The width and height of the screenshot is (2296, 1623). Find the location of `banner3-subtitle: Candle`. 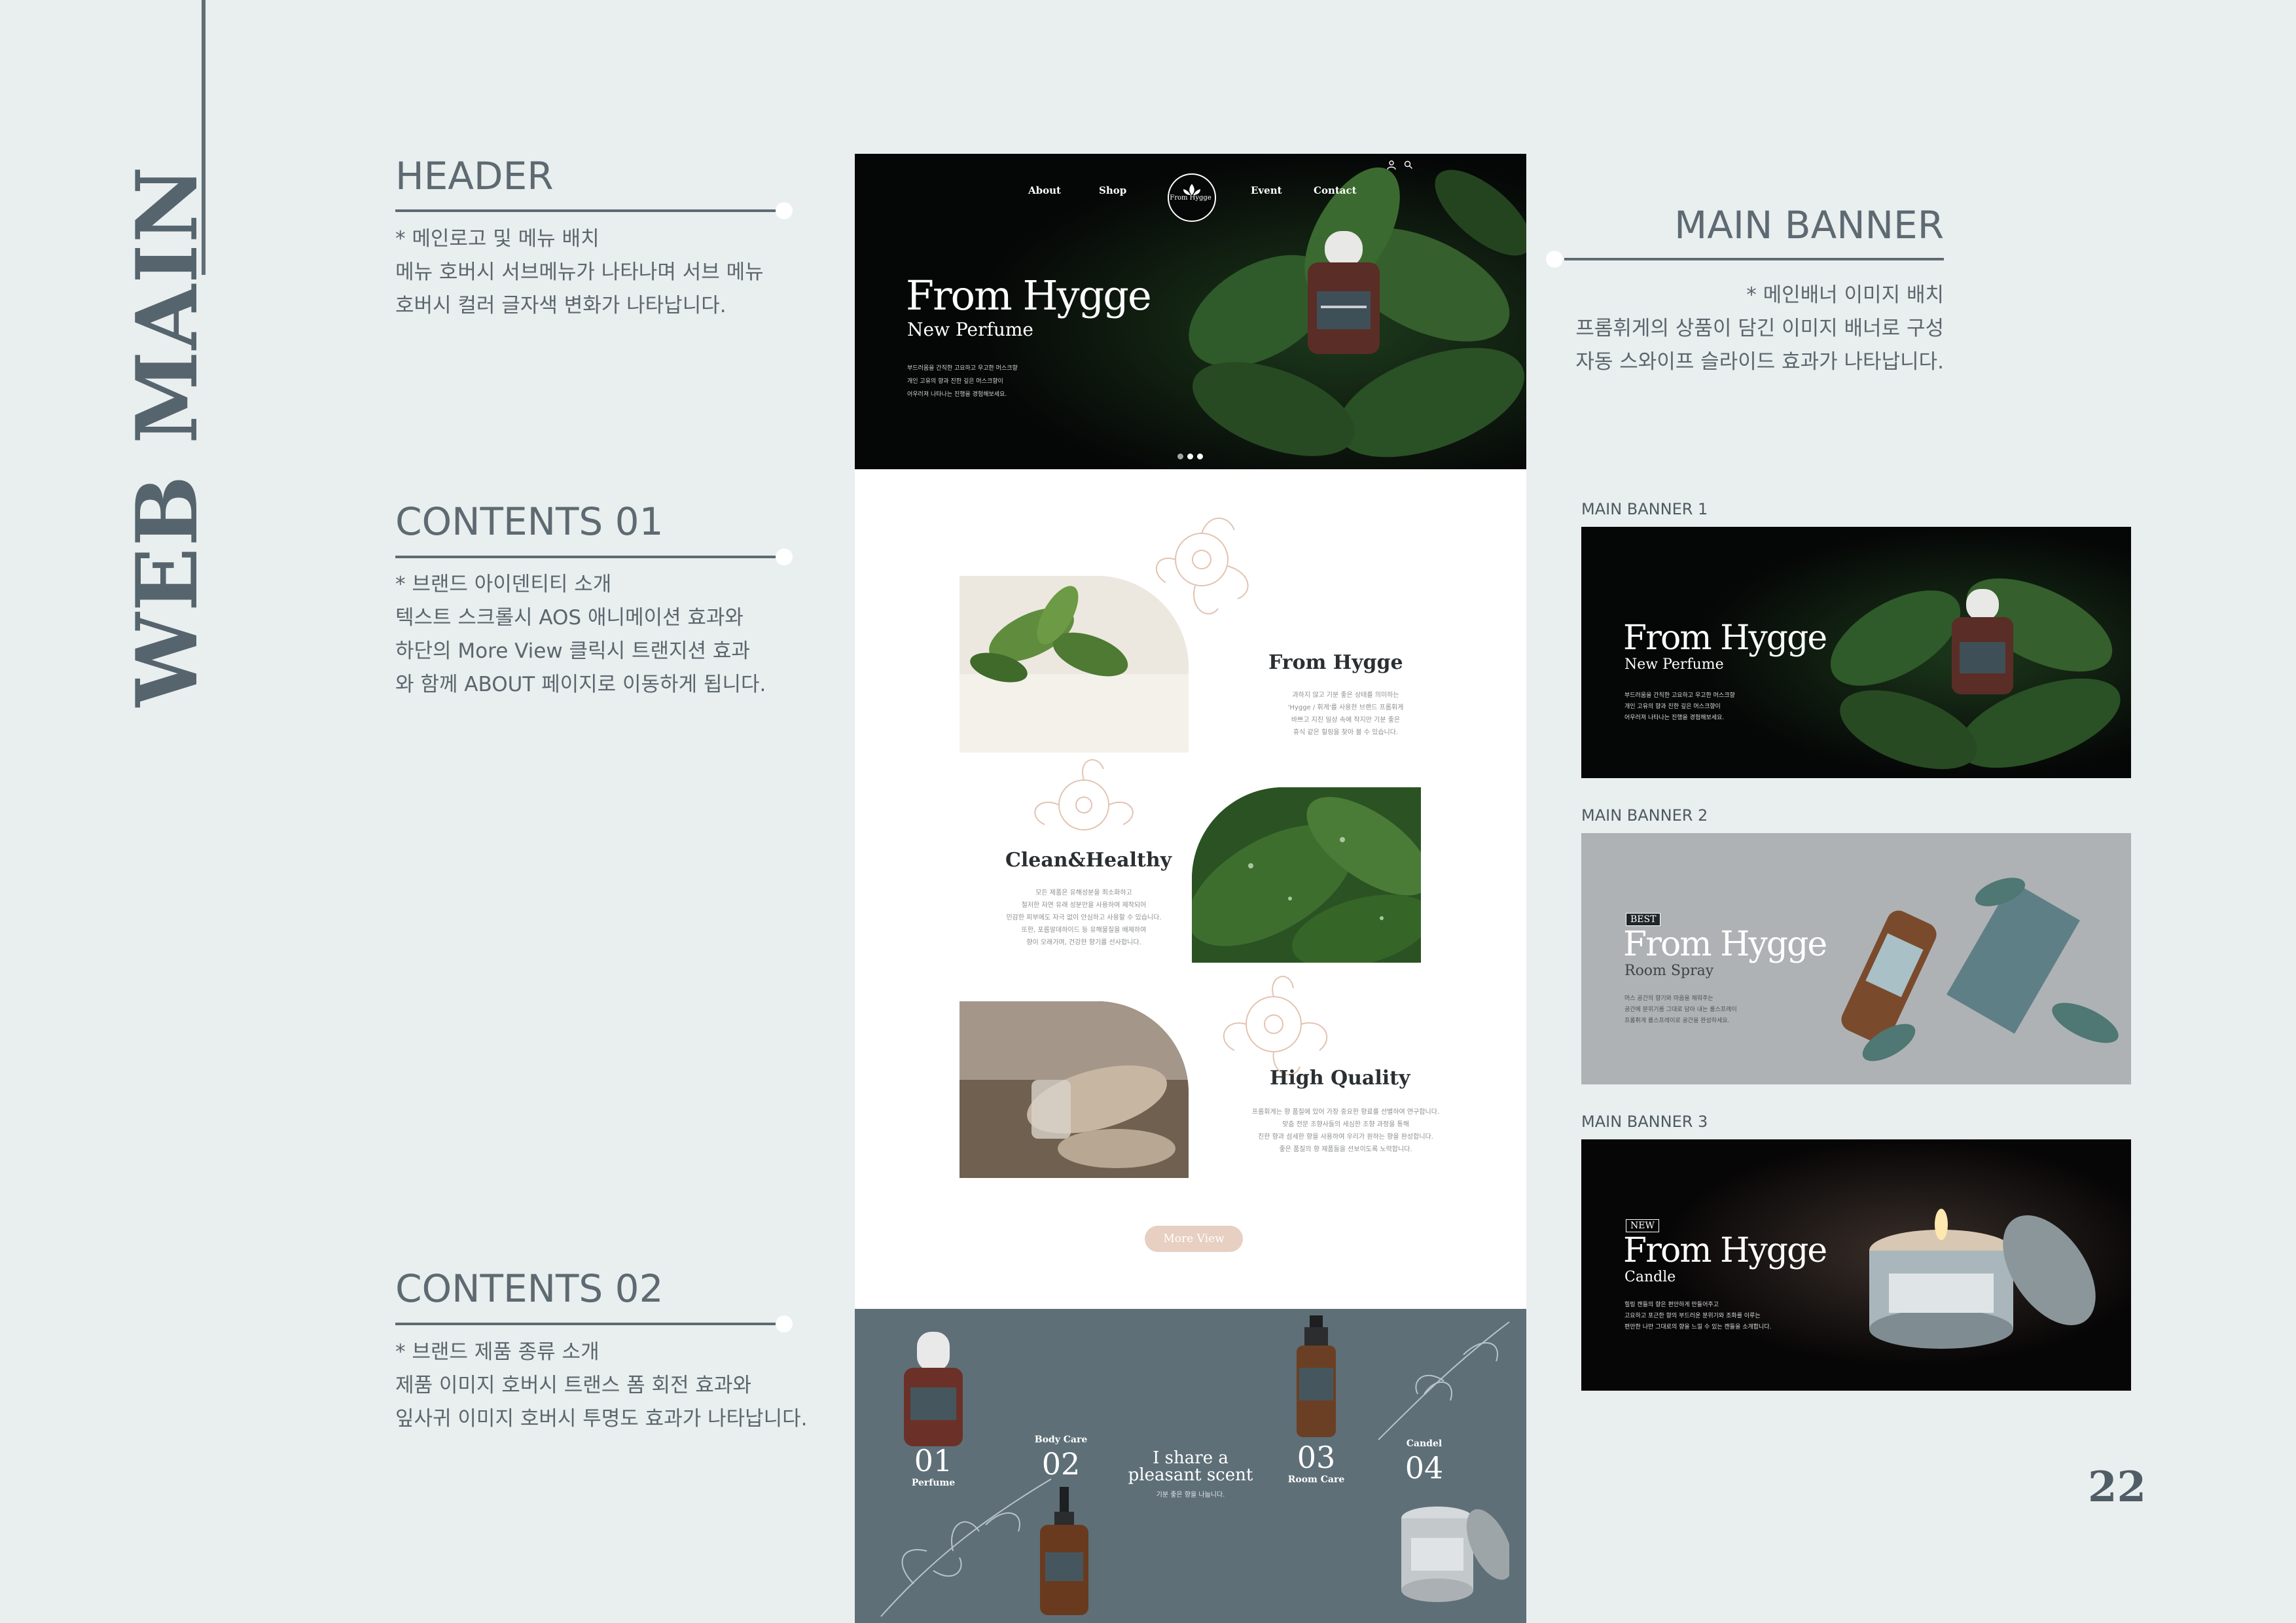

banner3-subtitle: Candle is located at coordinates (1650, 1277).